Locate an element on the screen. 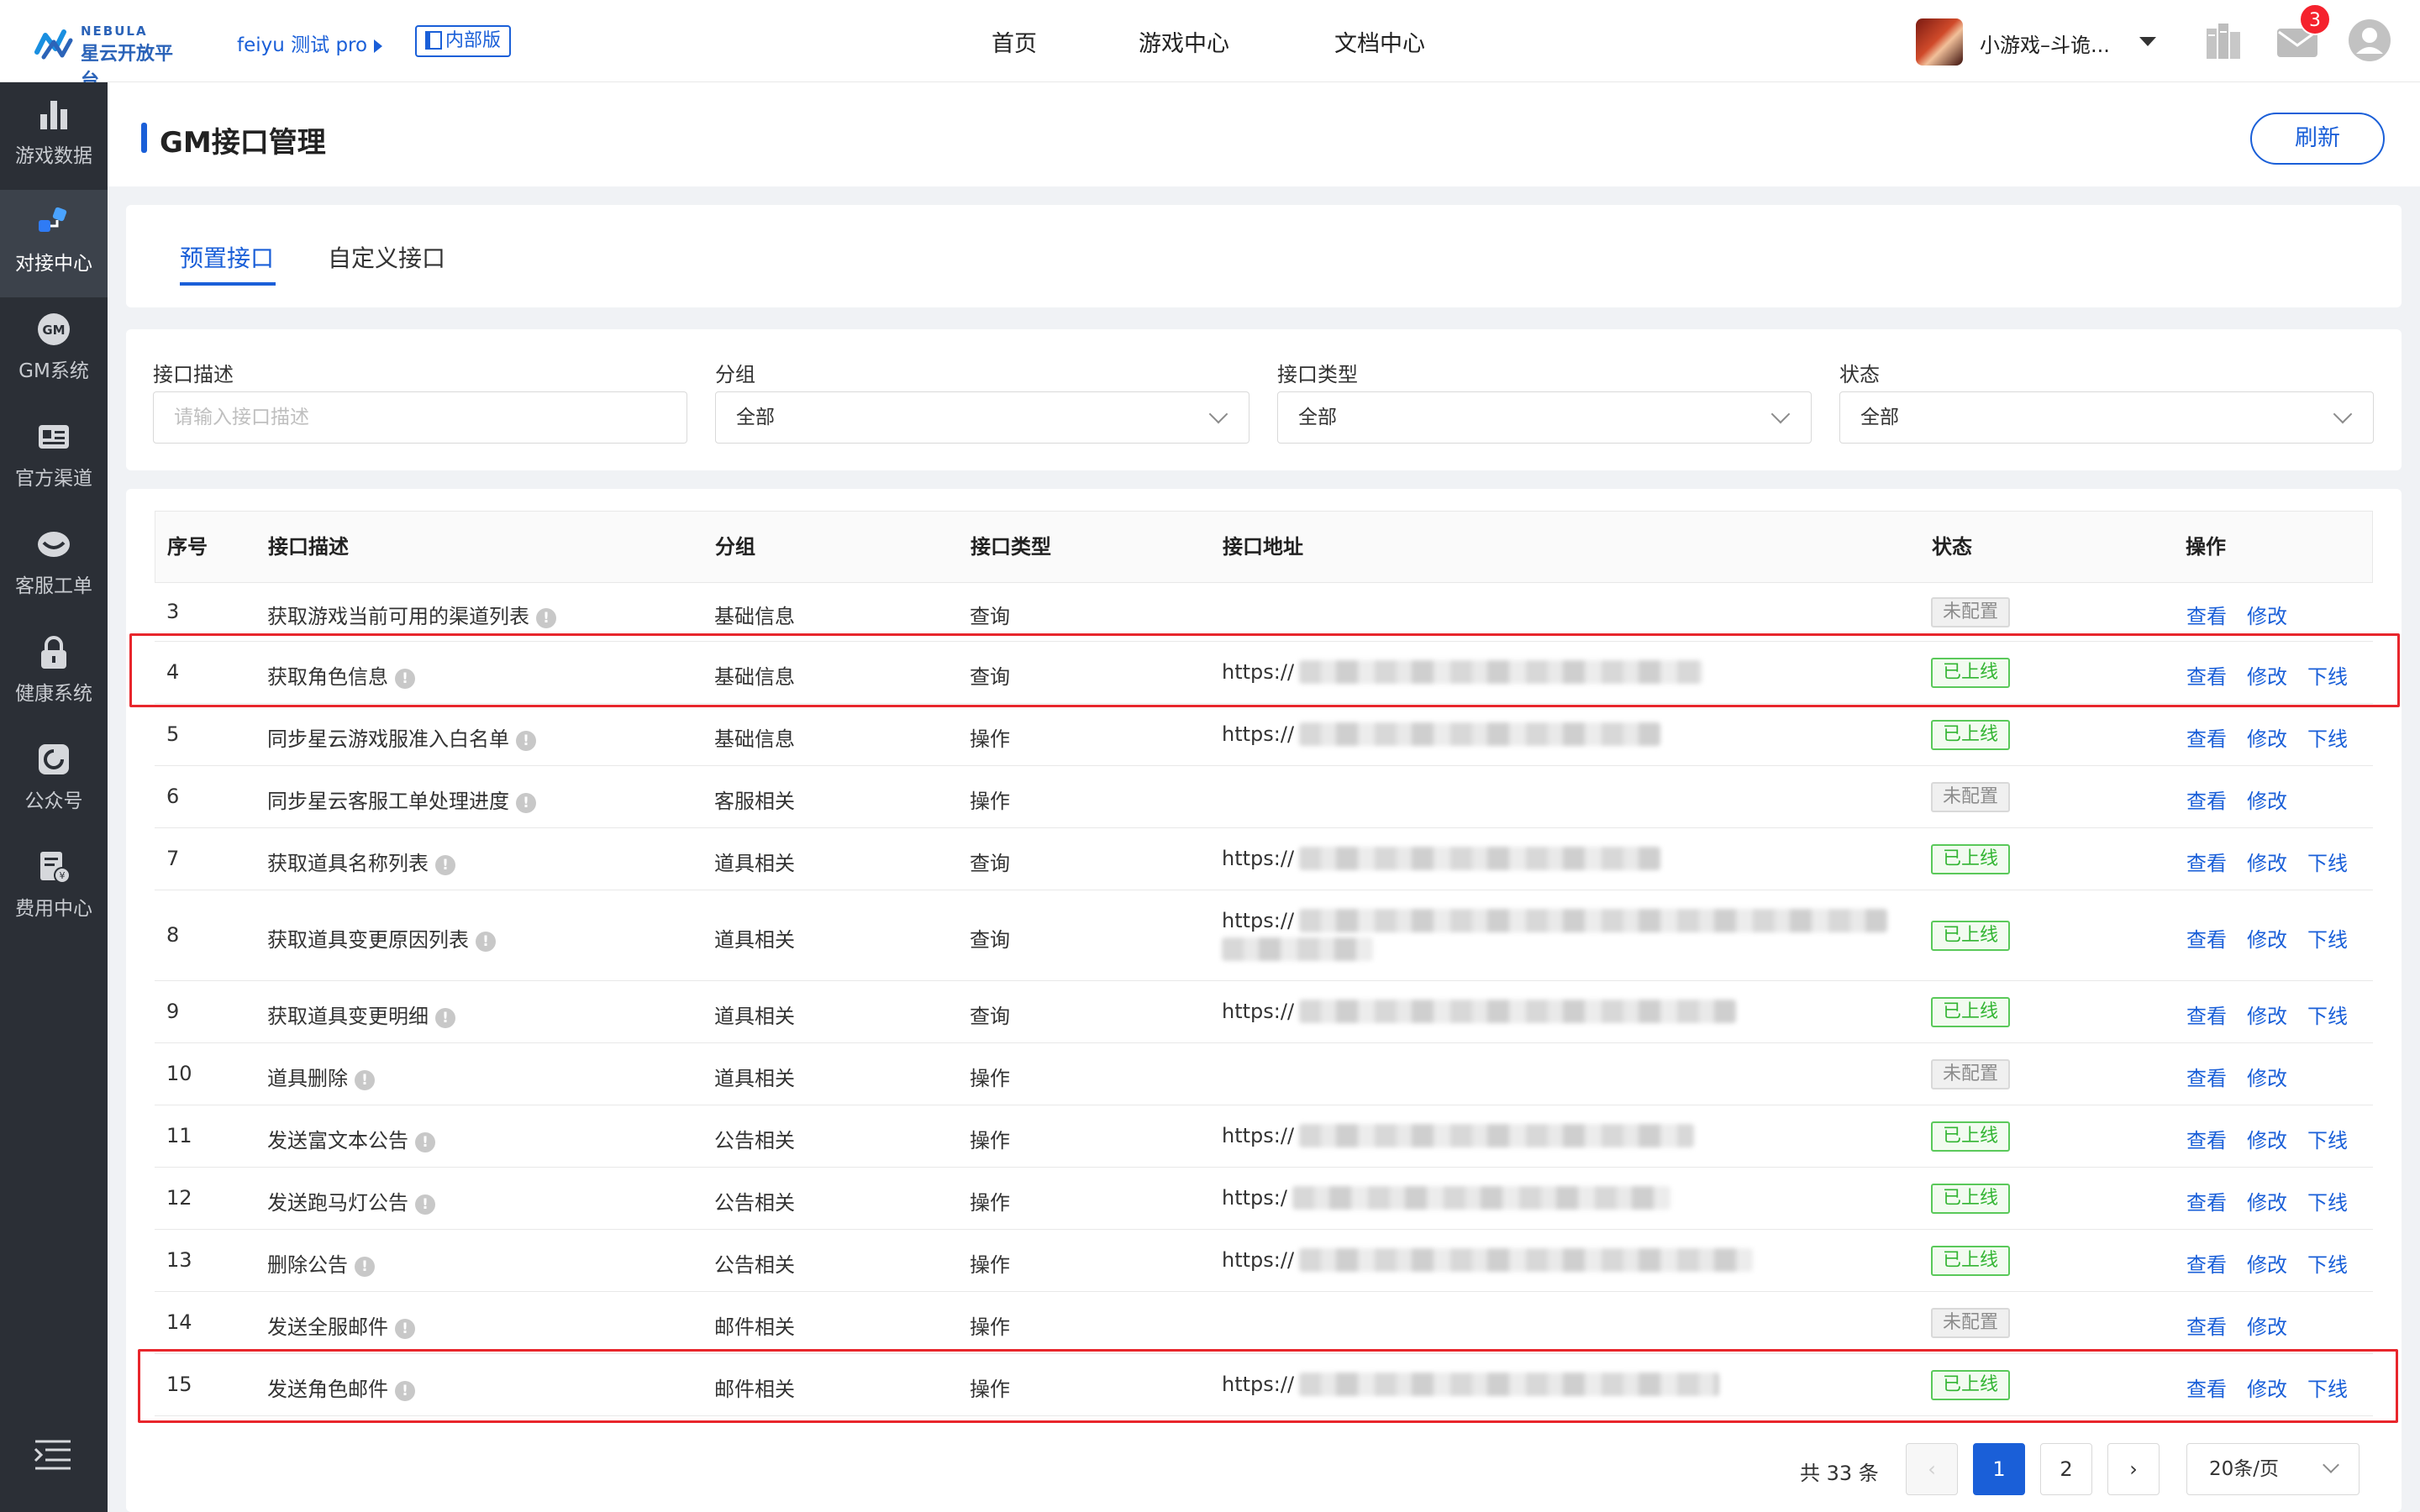  status-select: 全部 is located at coordinates (2106, 417).